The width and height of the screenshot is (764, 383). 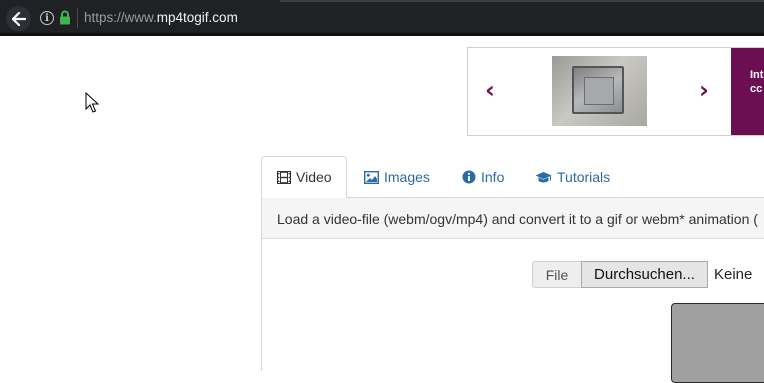 I want to click on carousel-prev-button: ‹, so click(x=490, y=90).